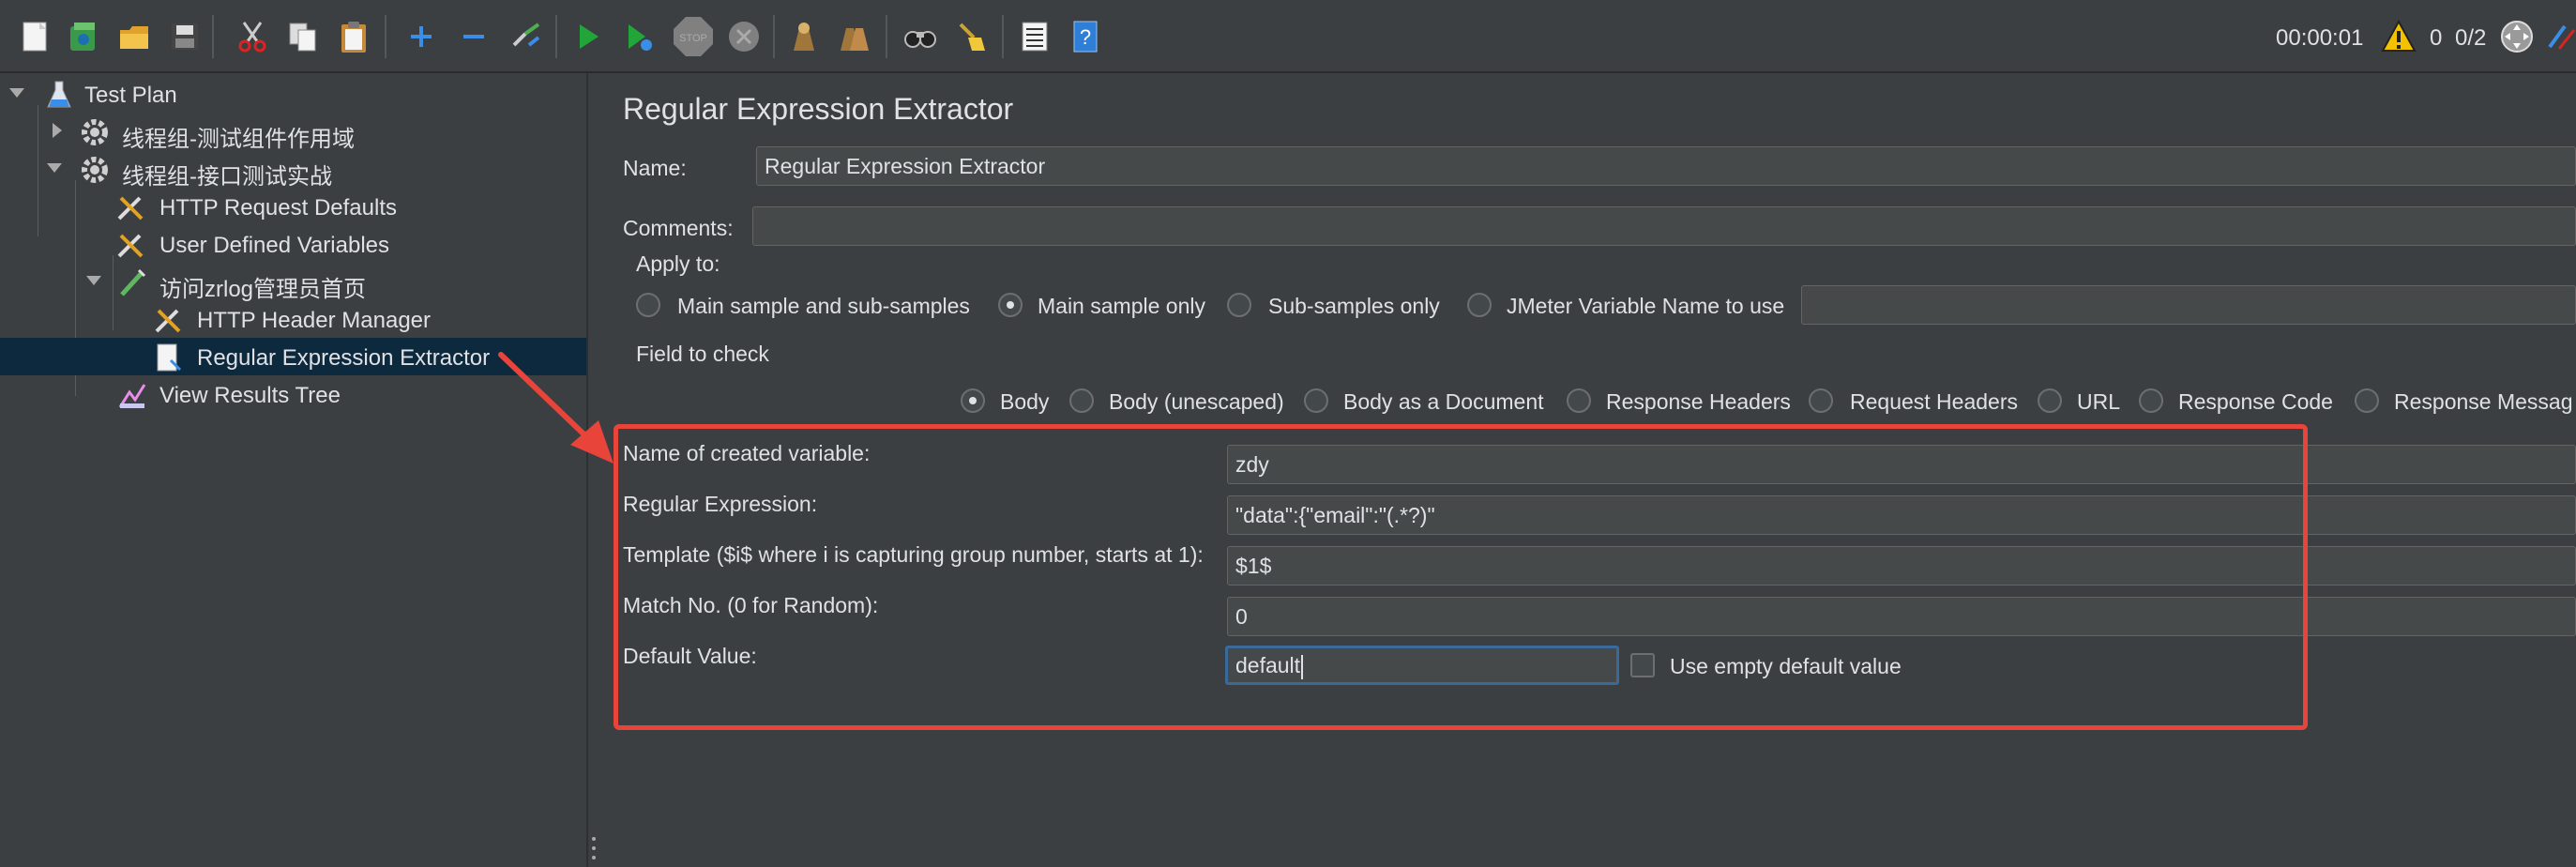 Image resolution: width=2576 pixels, height=867 pixels. What do you see at coordinates (1444, 401) in the screenshot?
I see `radio-label: Body as a Document` at bounding box center [1444, 401].